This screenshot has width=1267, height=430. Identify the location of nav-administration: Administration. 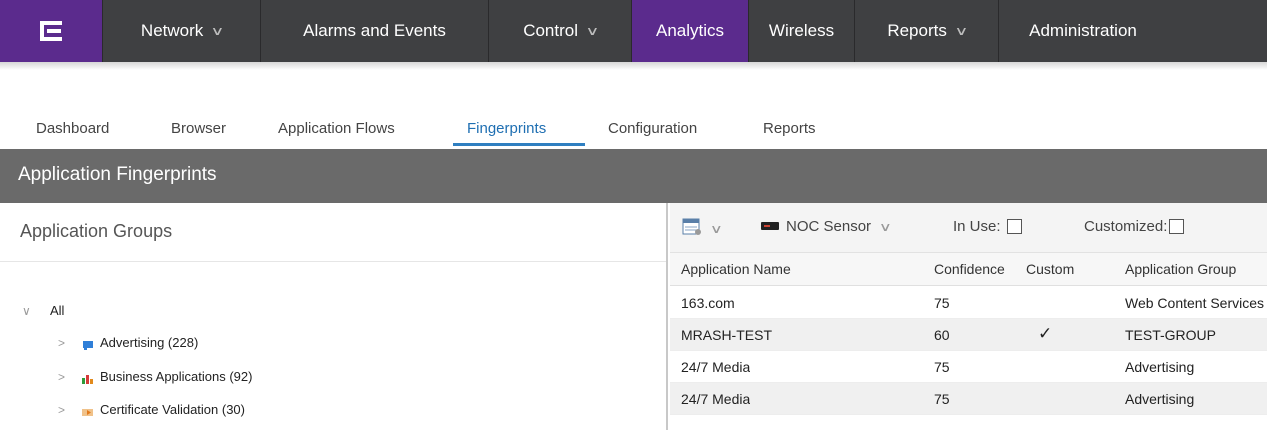
(1083, 31).